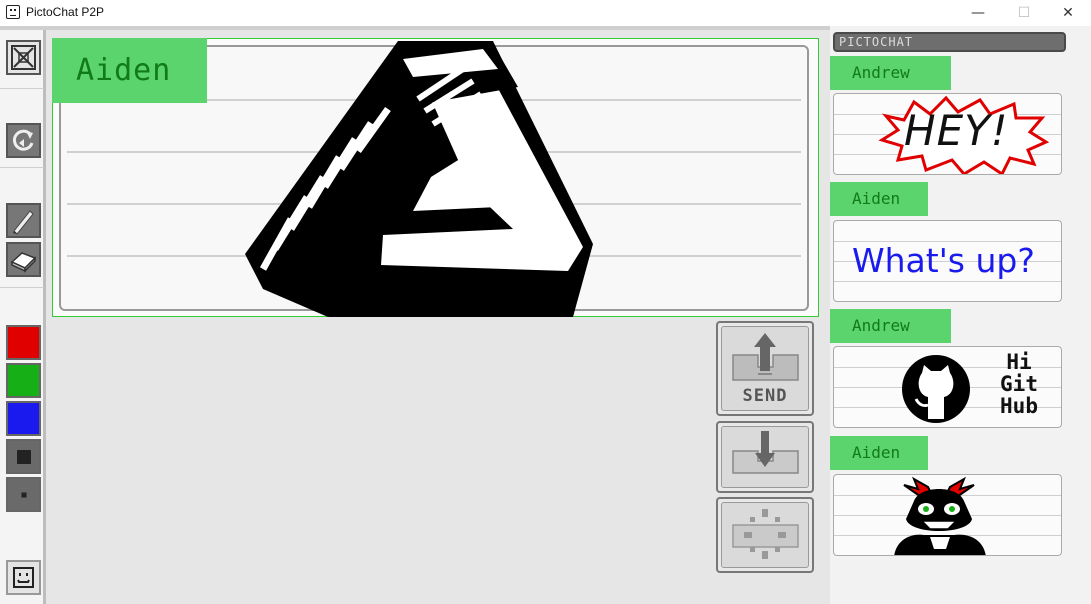  I want to click on canvas-author-tag: Aiden, so click(129, 70).